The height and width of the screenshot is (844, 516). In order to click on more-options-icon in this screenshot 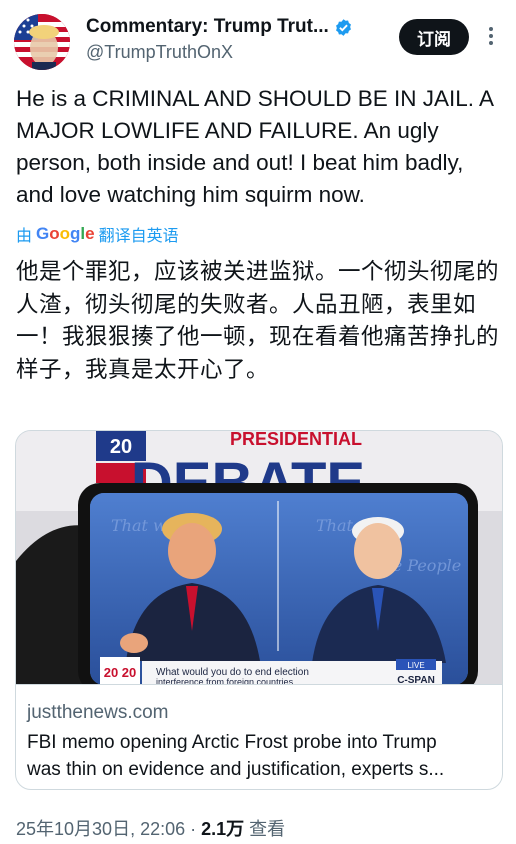, I will do `click(491, 37)`.